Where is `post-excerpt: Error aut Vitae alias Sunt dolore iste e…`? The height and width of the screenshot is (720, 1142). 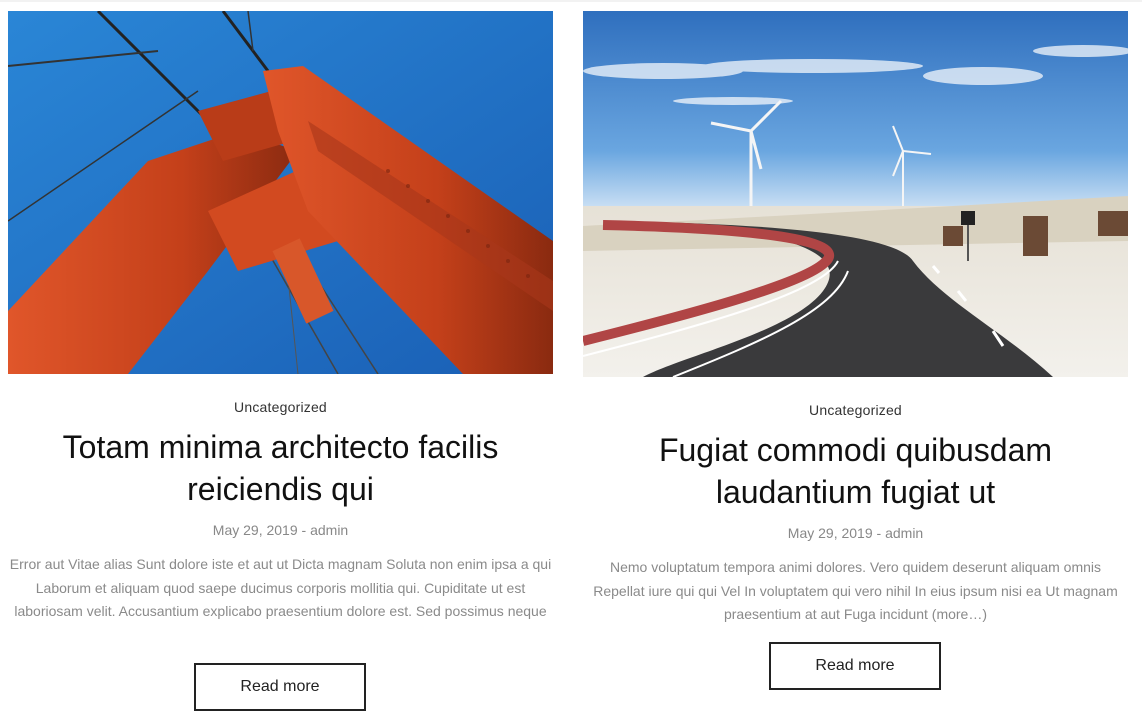 post-excerpt: Error aut Vitae alias Sunt dolore iste e… is located at coordinates (280, 587).